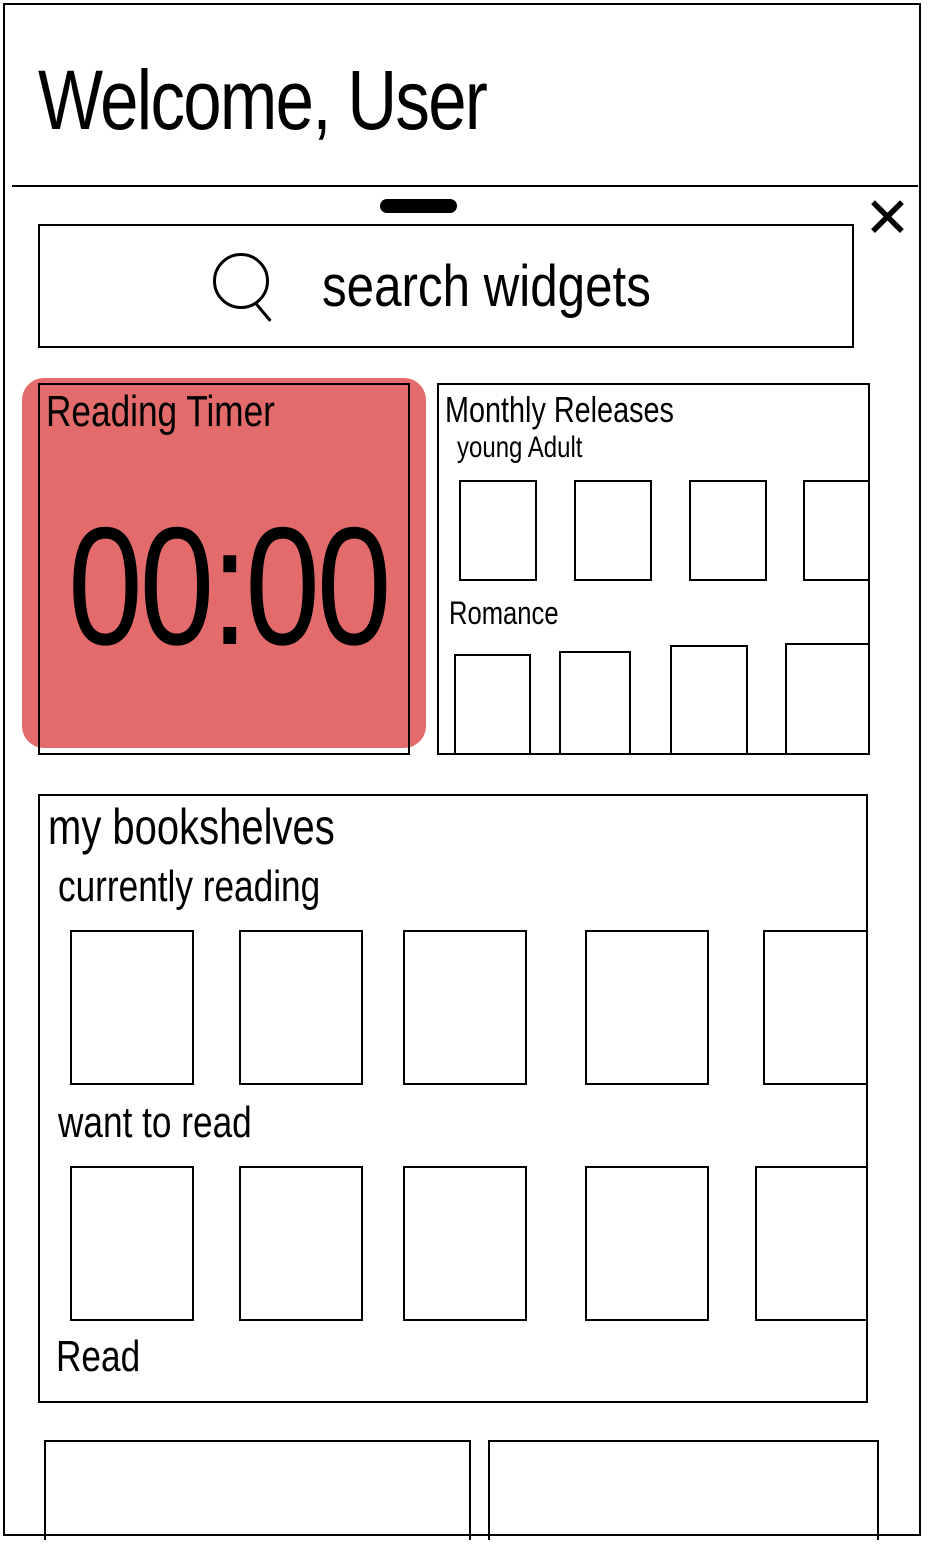 This screenshot has width=933, height=1550. Describe the element at coordinates (230, 586) in the screenshot. I see `reading-timer-value: 00:00` at that location.